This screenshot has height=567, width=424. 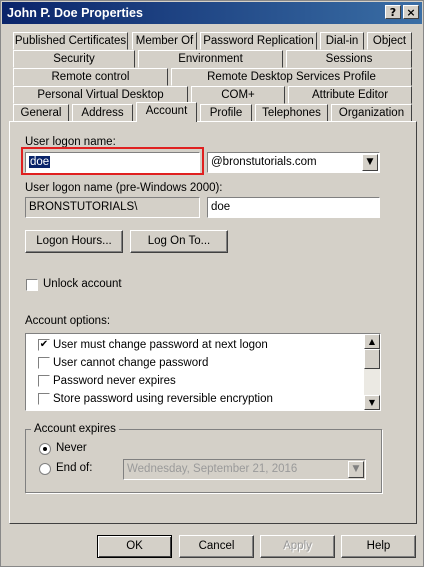 I want to click on account-expires-label: Account expires, so click(x=75, y=429).